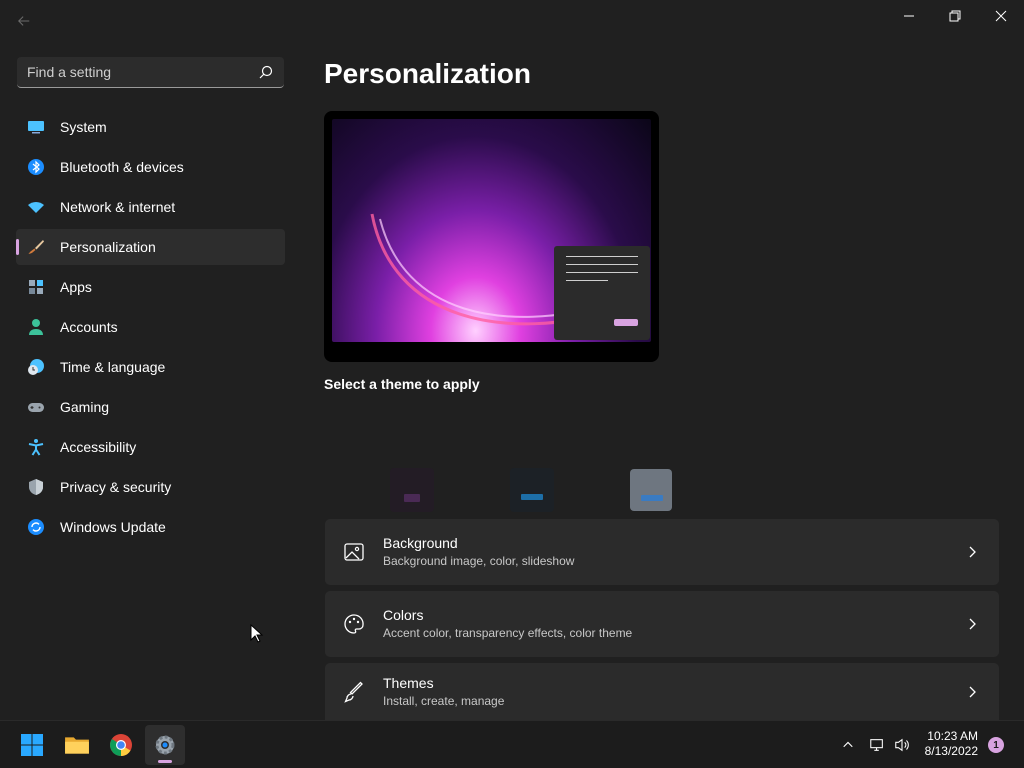 This screenshot has width=1024, height=768. Describe the element at coordinates (427, 73) in the screenshot. I see `page-title: Personalization` at that location.